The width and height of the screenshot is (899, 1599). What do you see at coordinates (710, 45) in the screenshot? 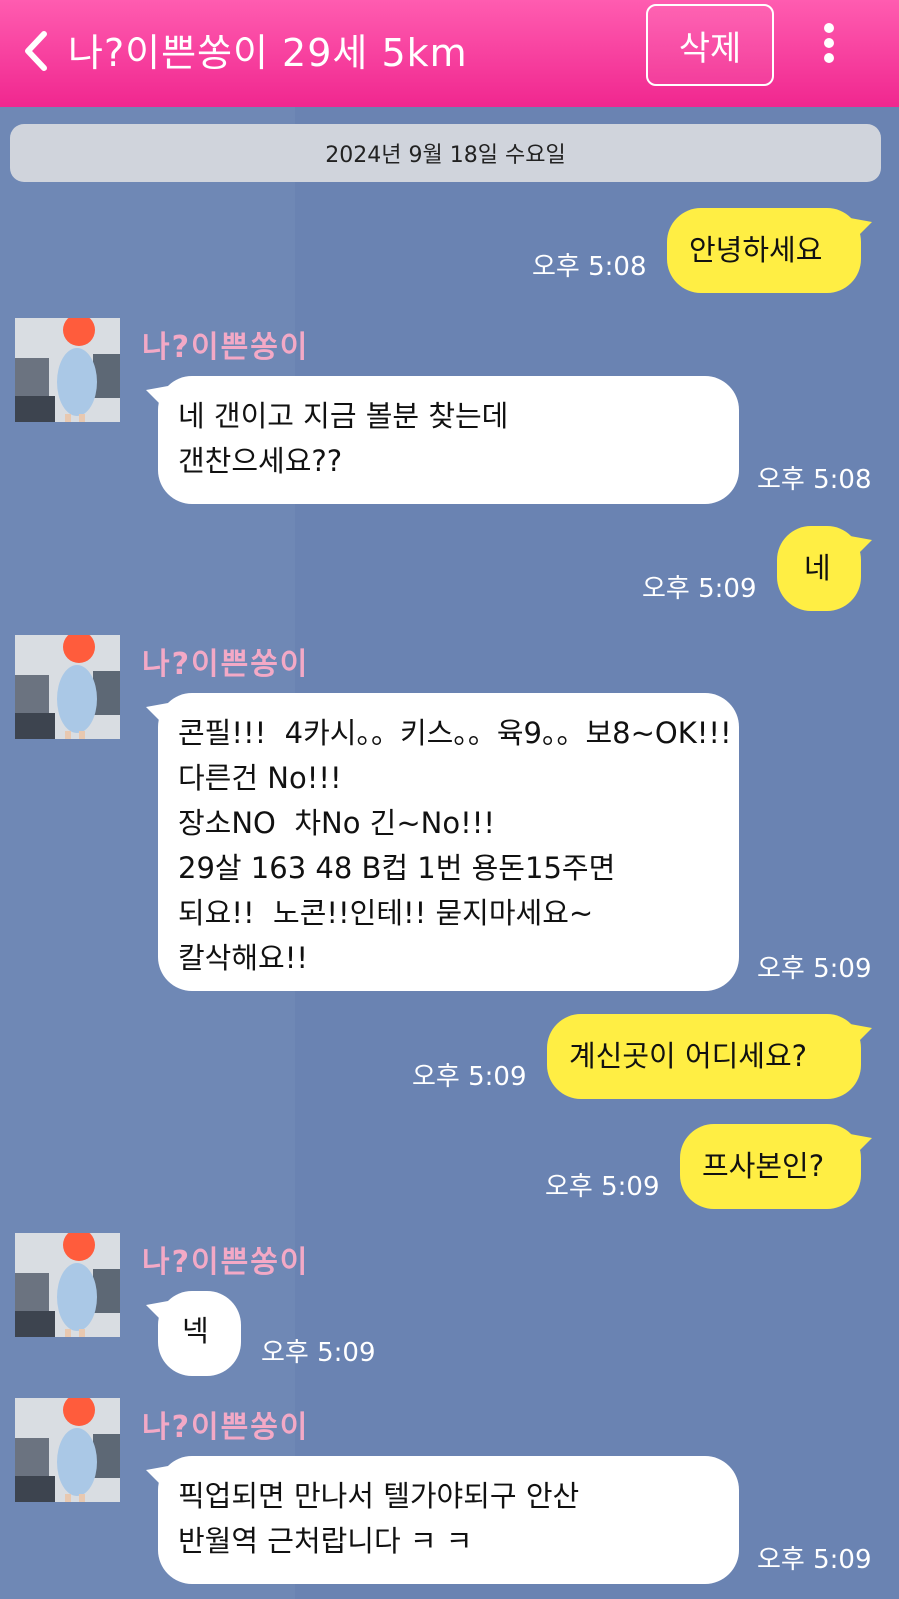
I see `delete-button: 삭제` at bounding box center [710, 45].